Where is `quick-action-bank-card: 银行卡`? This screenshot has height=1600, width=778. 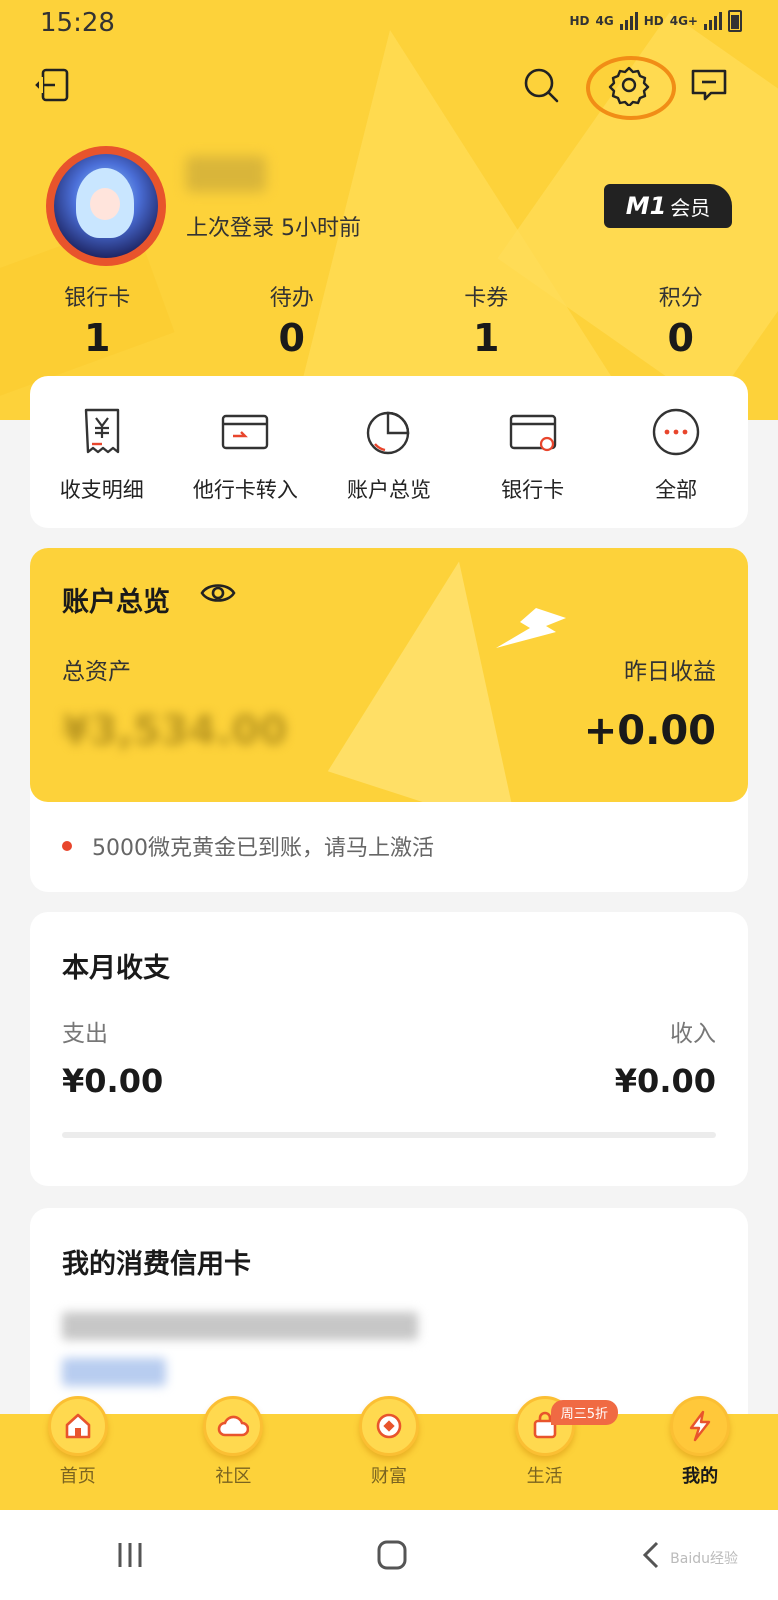
quick-action-bank-card: 银行卡 is located at coordinates (533, 452).